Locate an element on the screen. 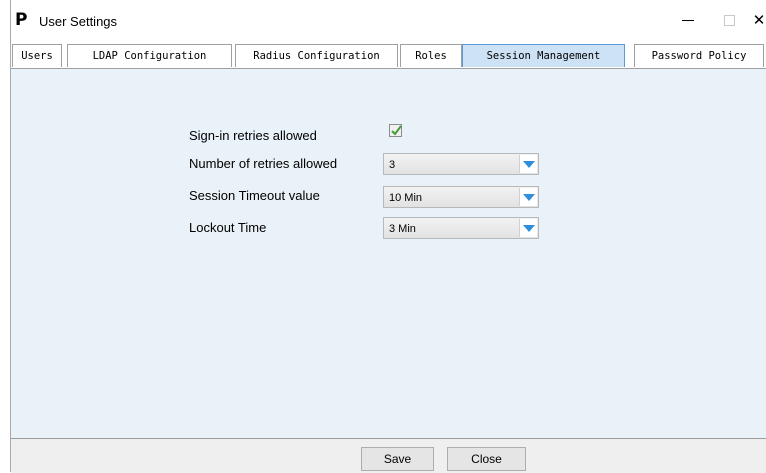 This screenshot has height=473, width=766. timeout-label: Session Timeout value is located at coordinates (254, 195).